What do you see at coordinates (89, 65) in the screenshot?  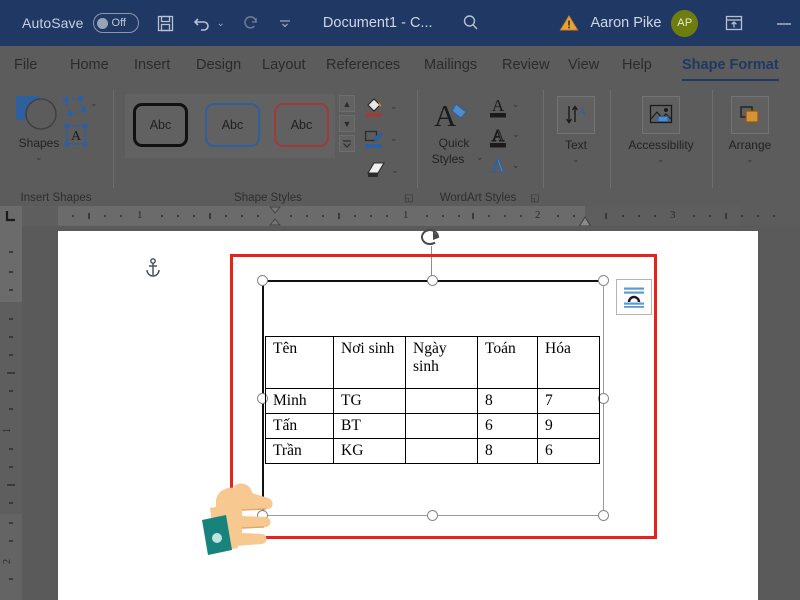 I see `tab-home: Home` at bounding box center [89, 65].